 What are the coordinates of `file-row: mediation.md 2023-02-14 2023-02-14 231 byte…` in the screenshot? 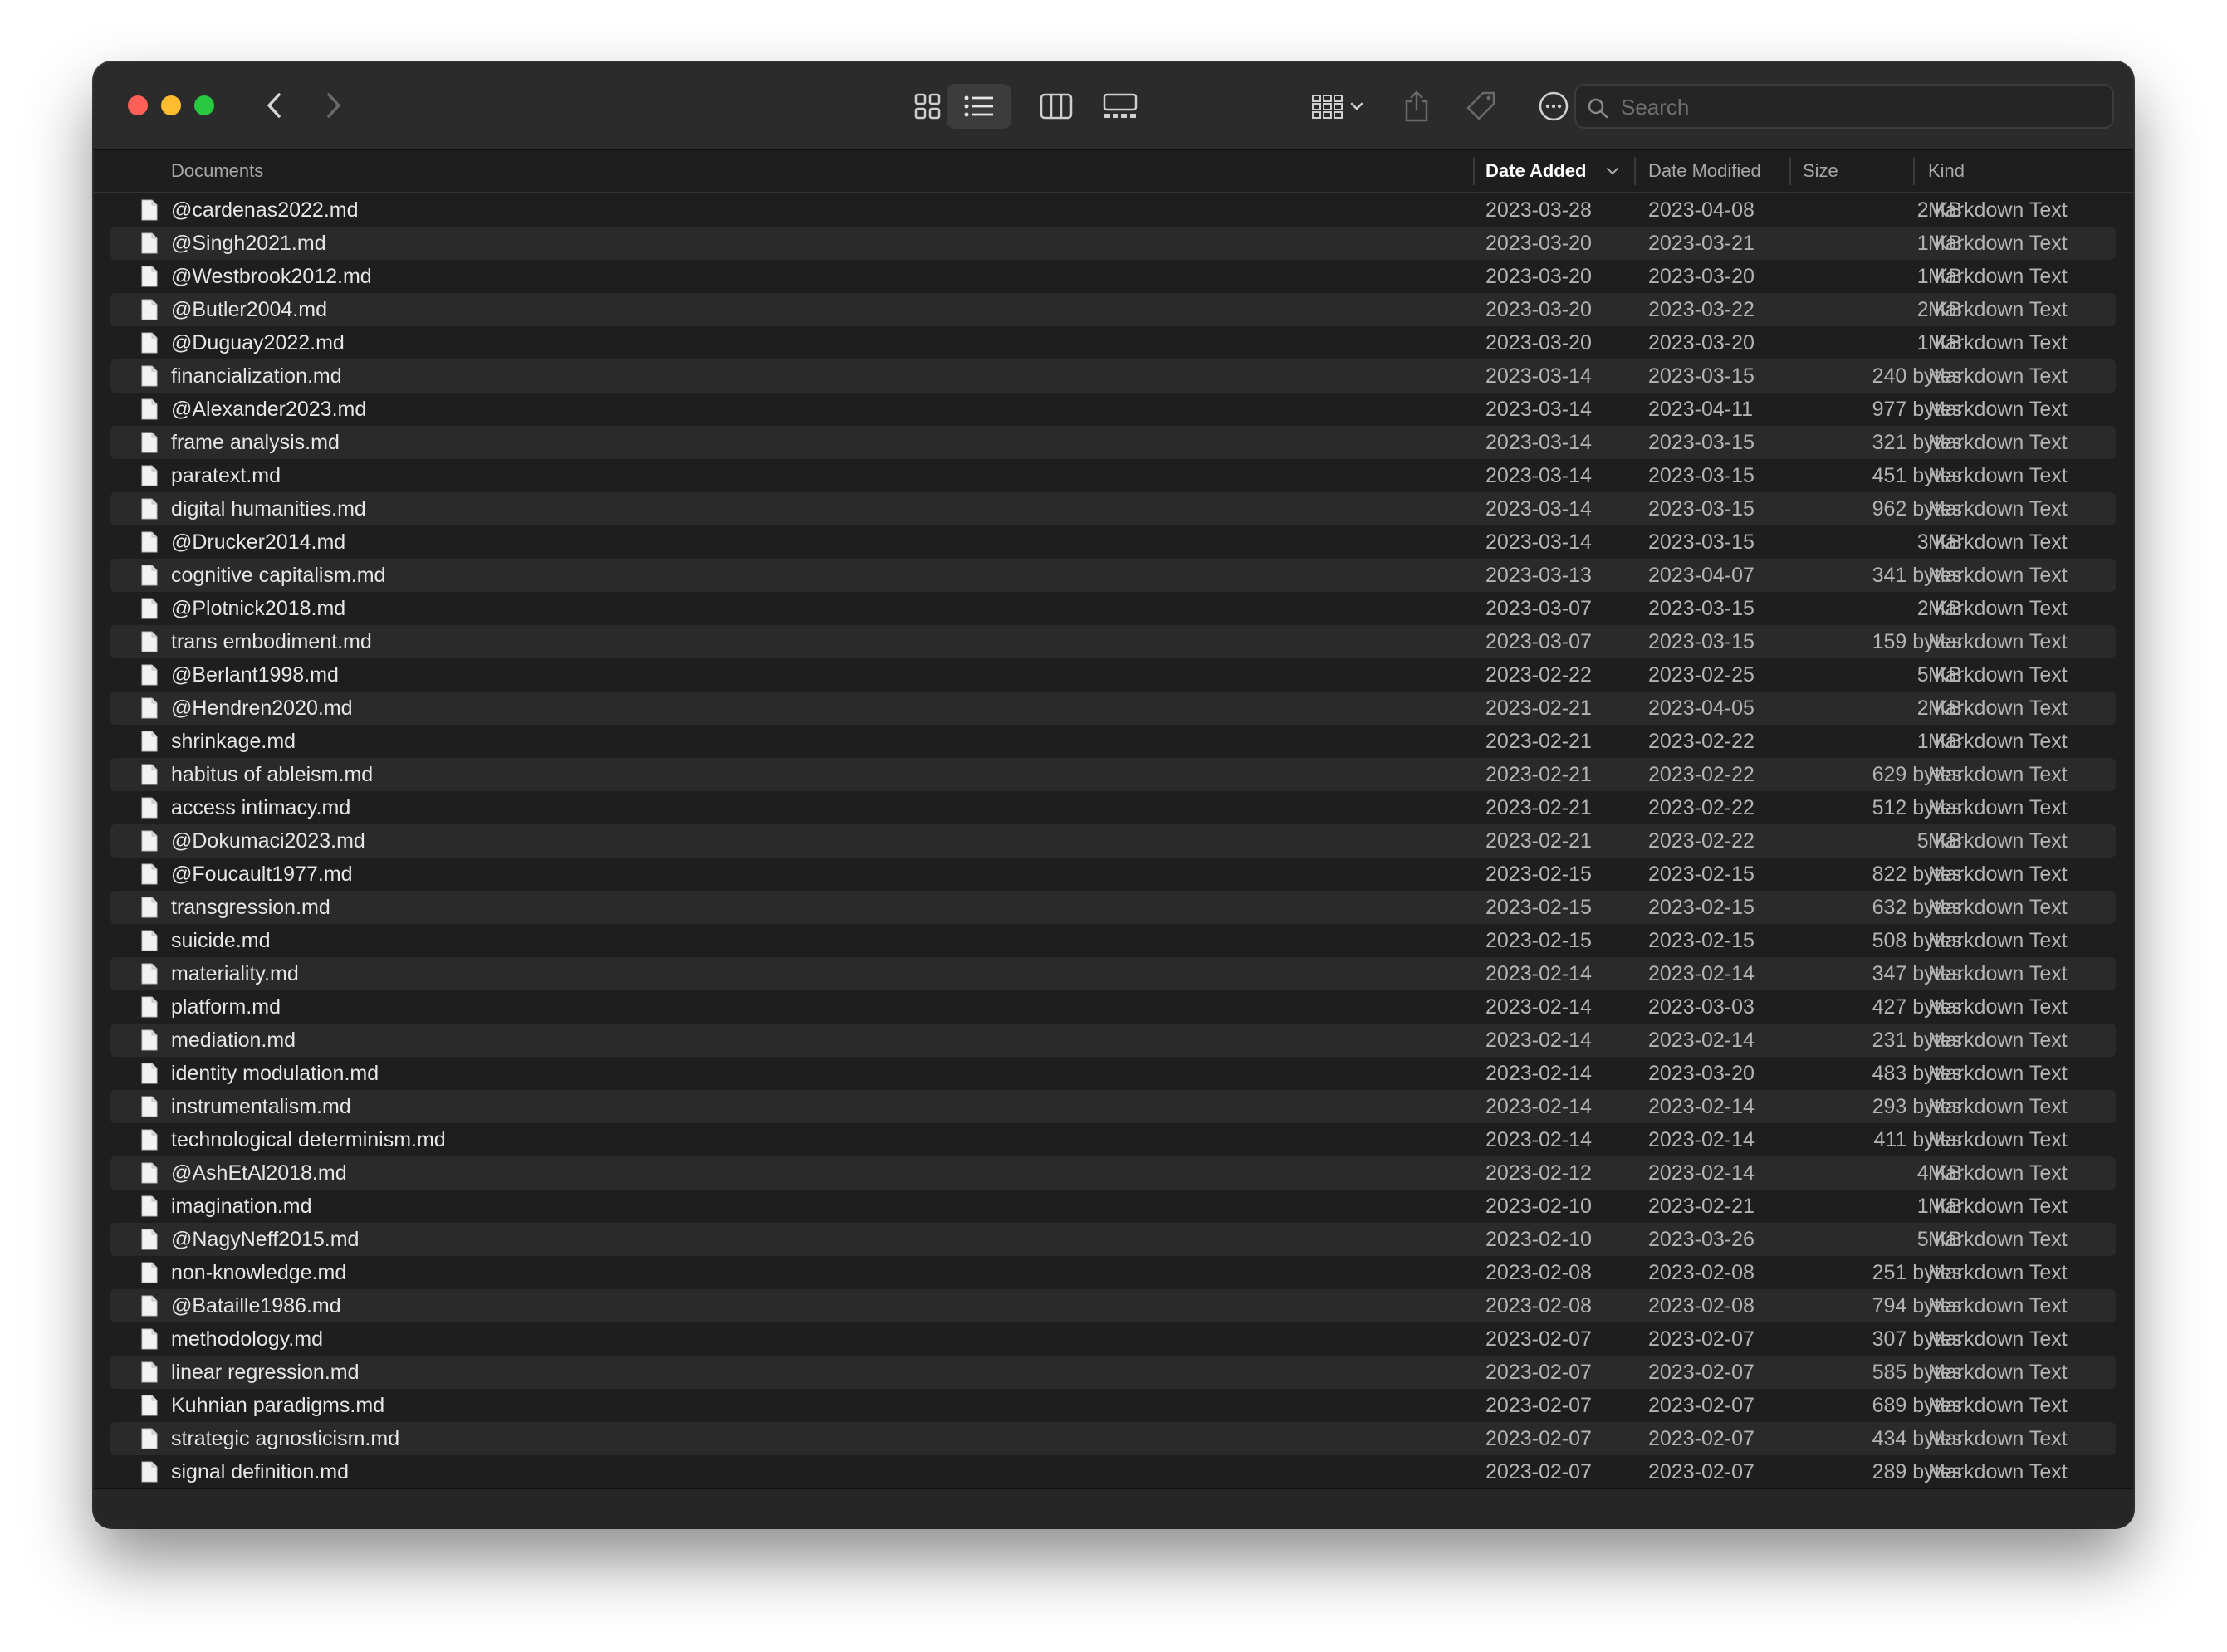 It's located at (1113, 1040).